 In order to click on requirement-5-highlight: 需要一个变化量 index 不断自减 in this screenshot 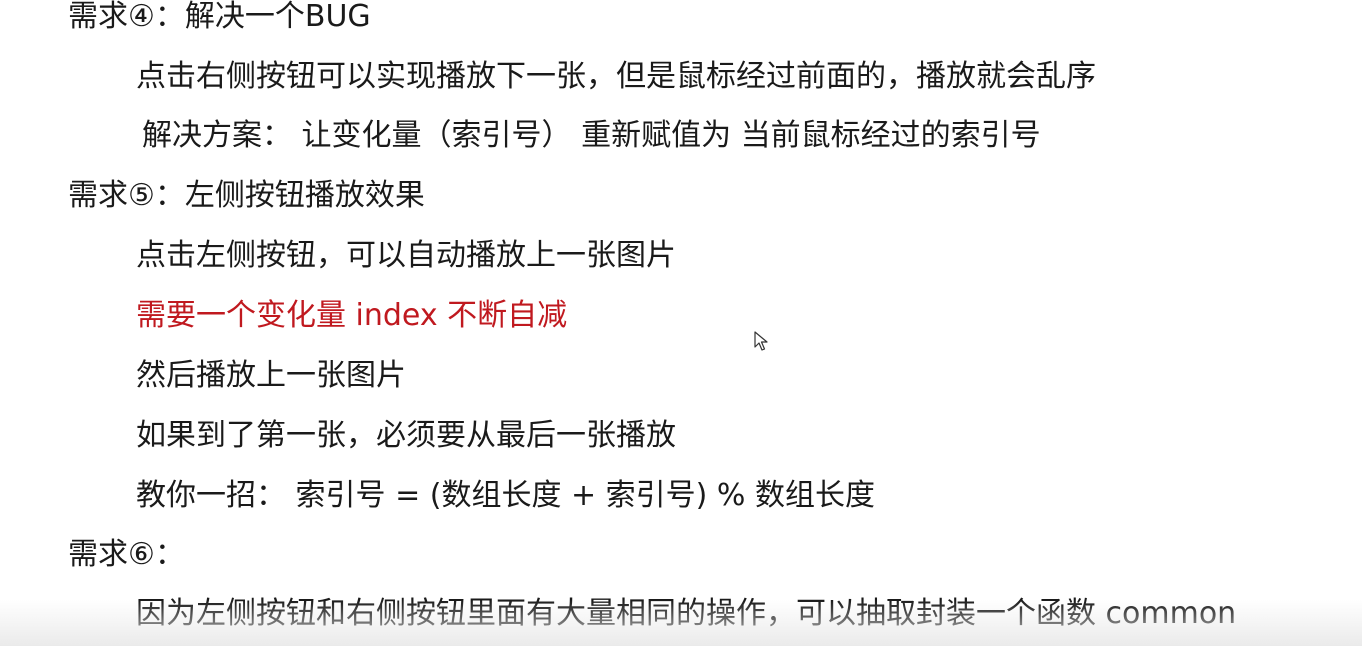, I will do `click(352, 315)`.